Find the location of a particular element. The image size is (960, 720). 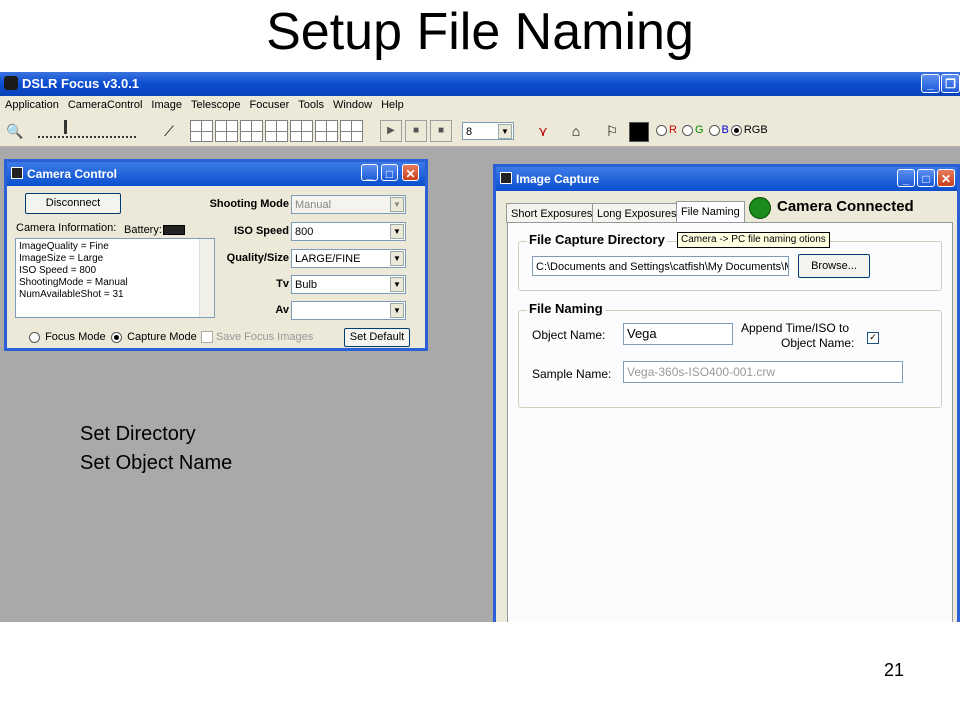

disconnect-button: Disconnect is located at coordinates (73, 203).